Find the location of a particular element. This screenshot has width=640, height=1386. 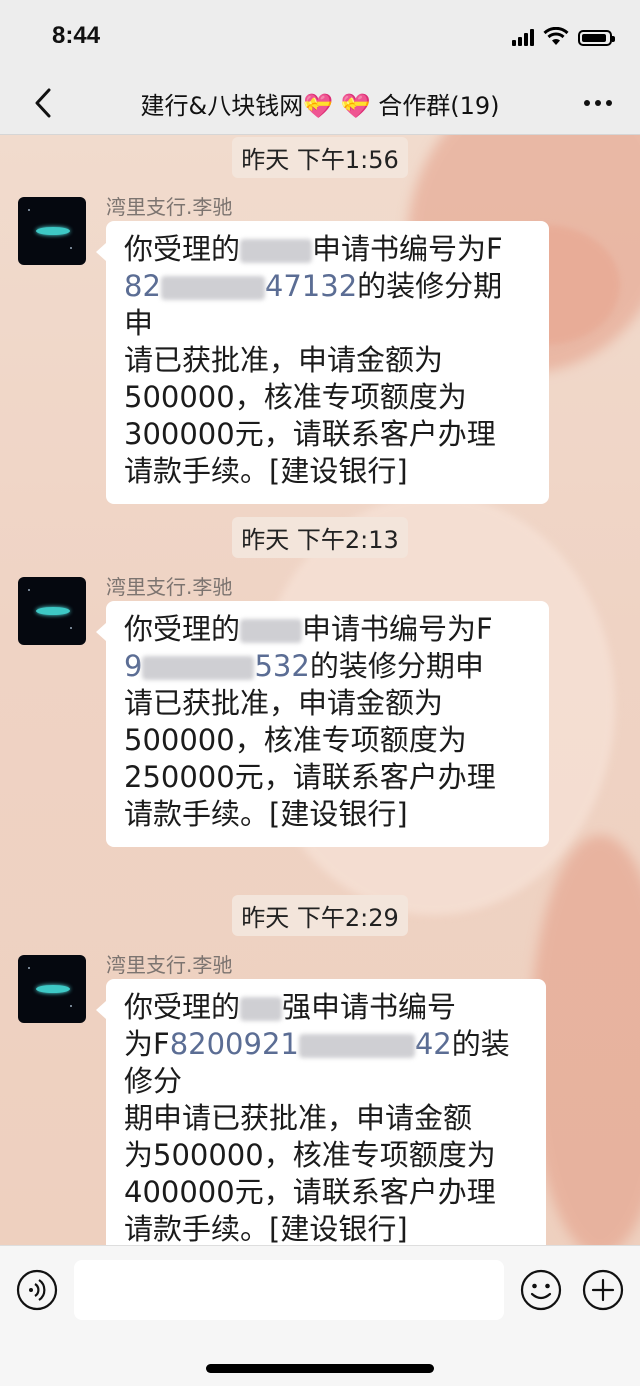

application-number: 8200921 is located at coordinates (234, 1044).